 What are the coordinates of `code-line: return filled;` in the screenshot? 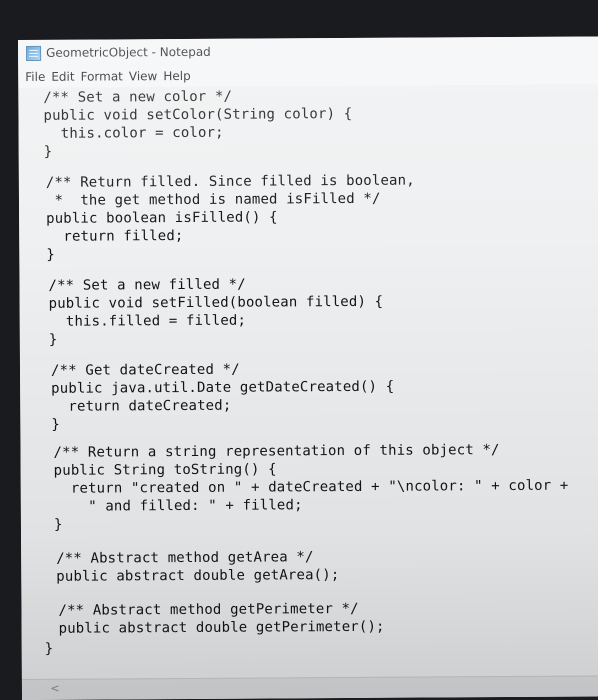 It's located at (115, 236).